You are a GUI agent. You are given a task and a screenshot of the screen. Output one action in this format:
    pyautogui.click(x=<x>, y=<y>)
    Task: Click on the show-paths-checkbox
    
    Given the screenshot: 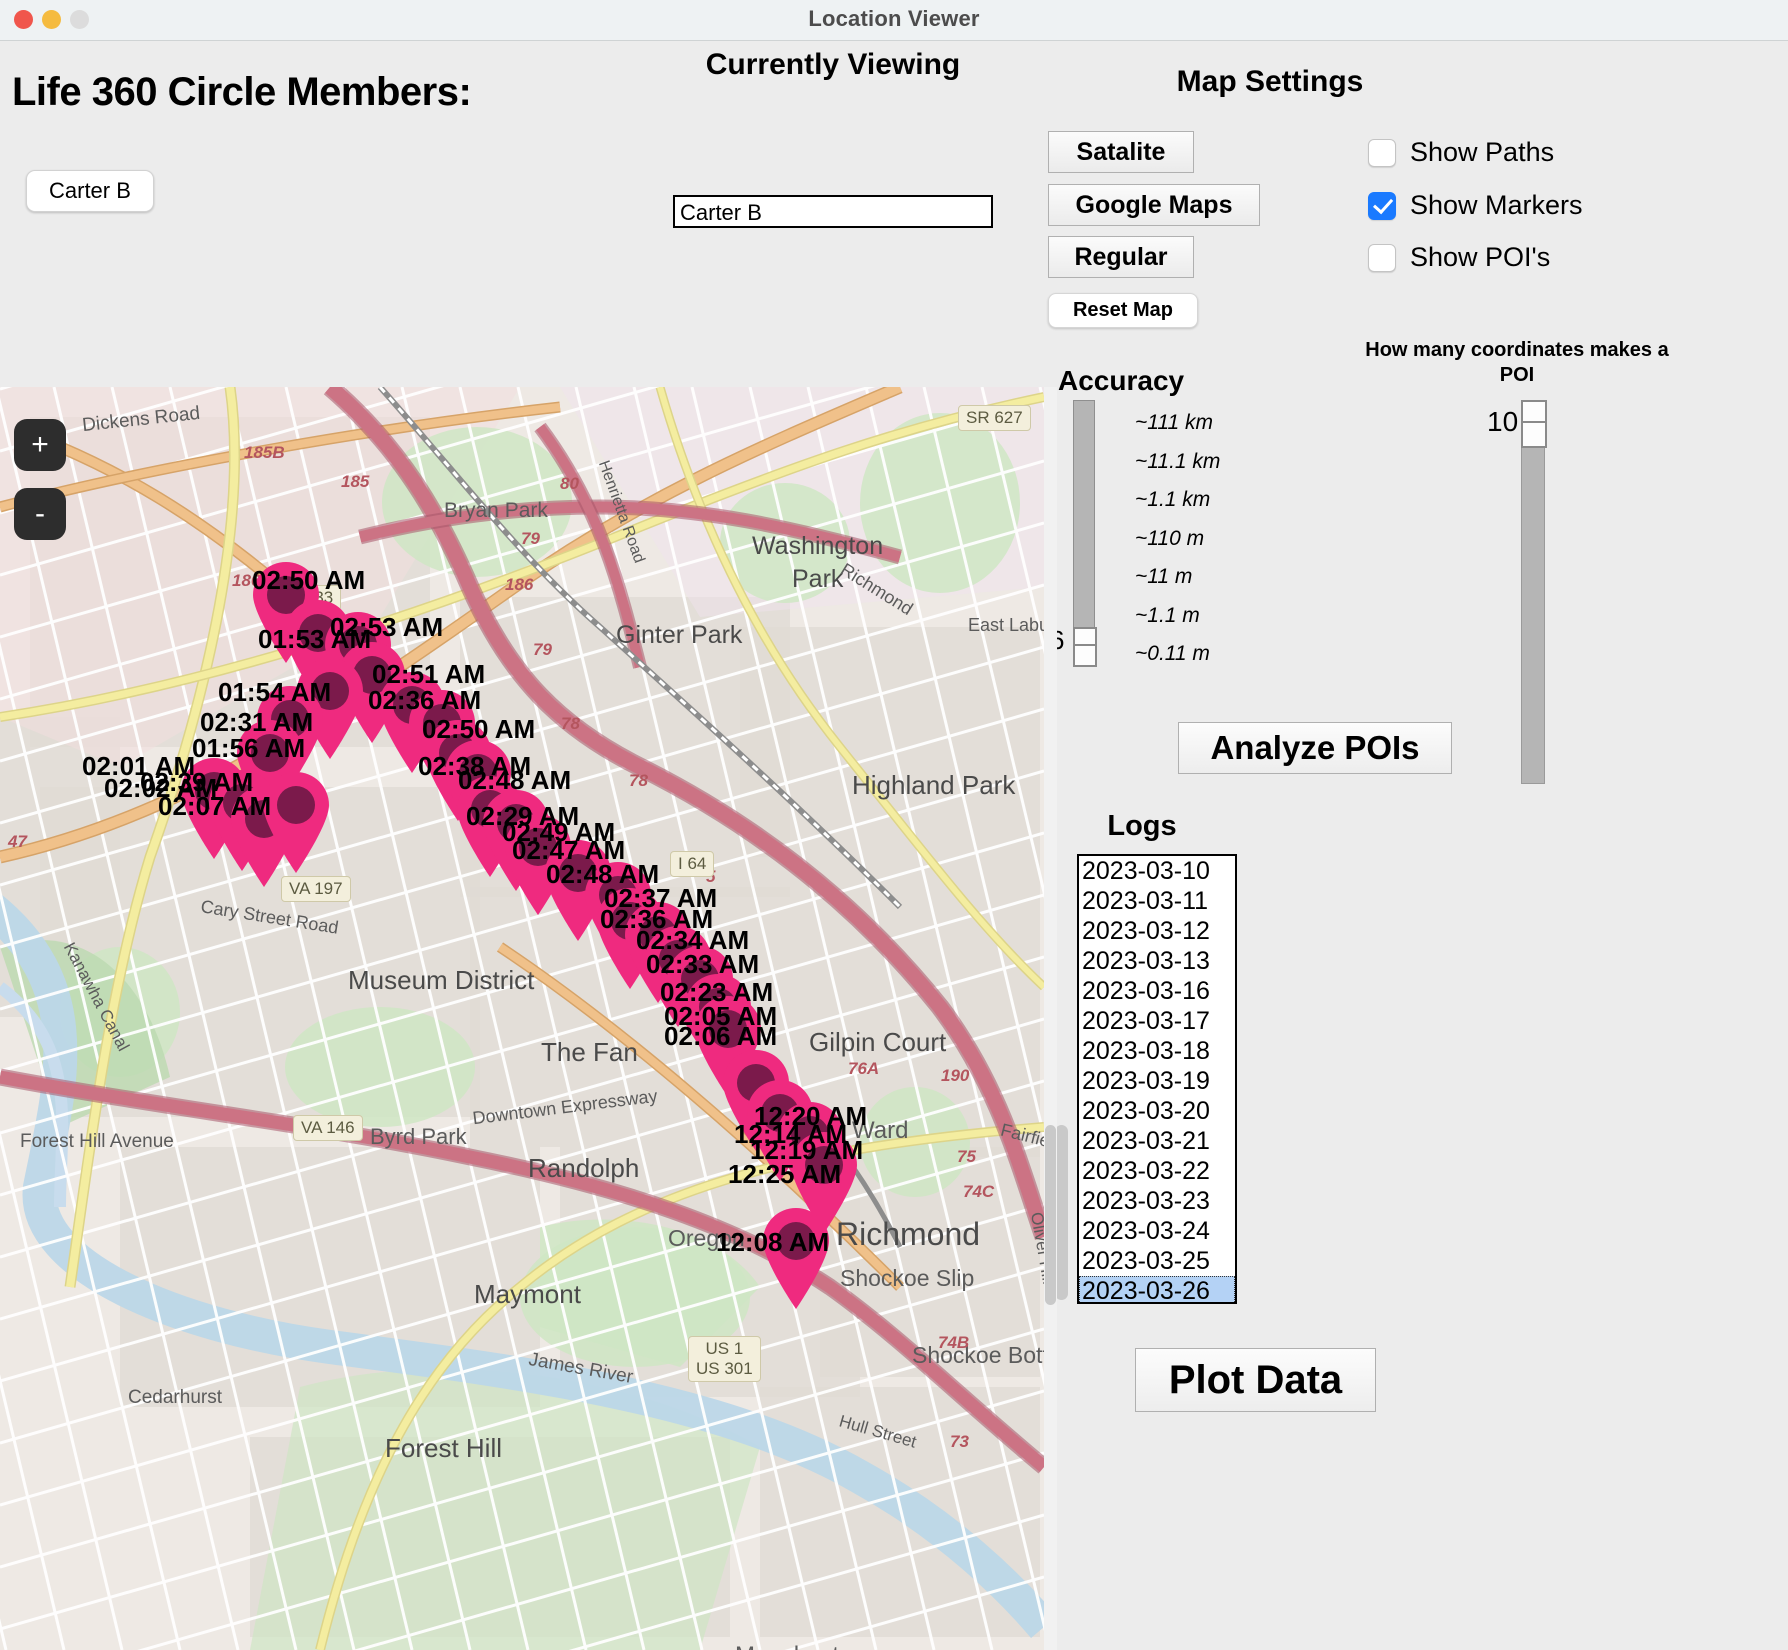 What is the action you would take?
    pyautogui.click(x=1382, y=152)
    